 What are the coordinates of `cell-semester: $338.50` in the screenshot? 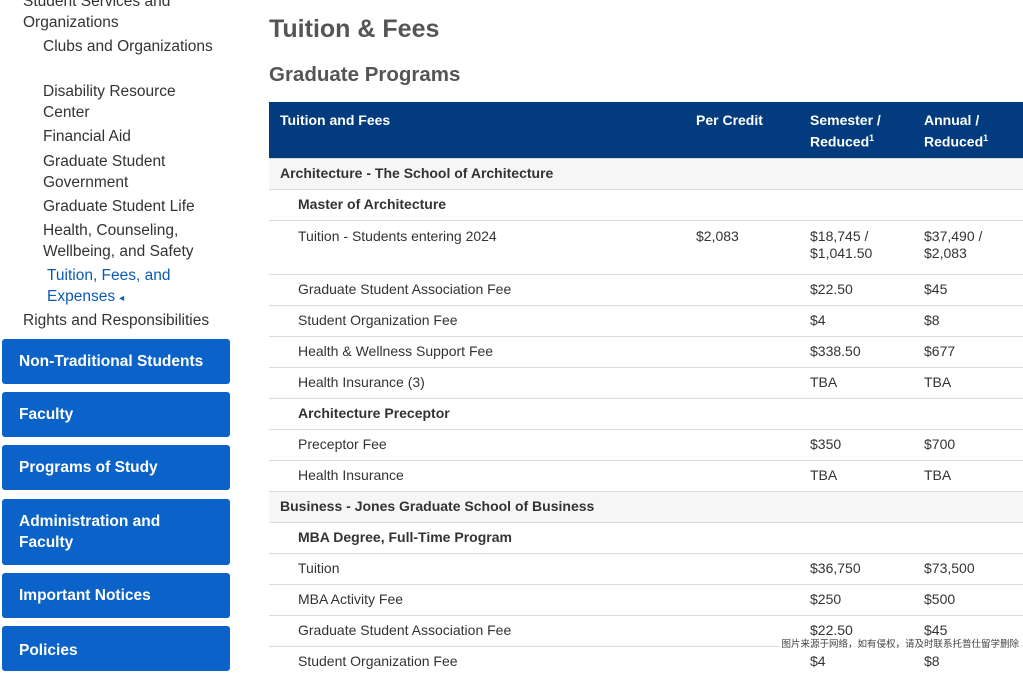 It's located at (856, 351).